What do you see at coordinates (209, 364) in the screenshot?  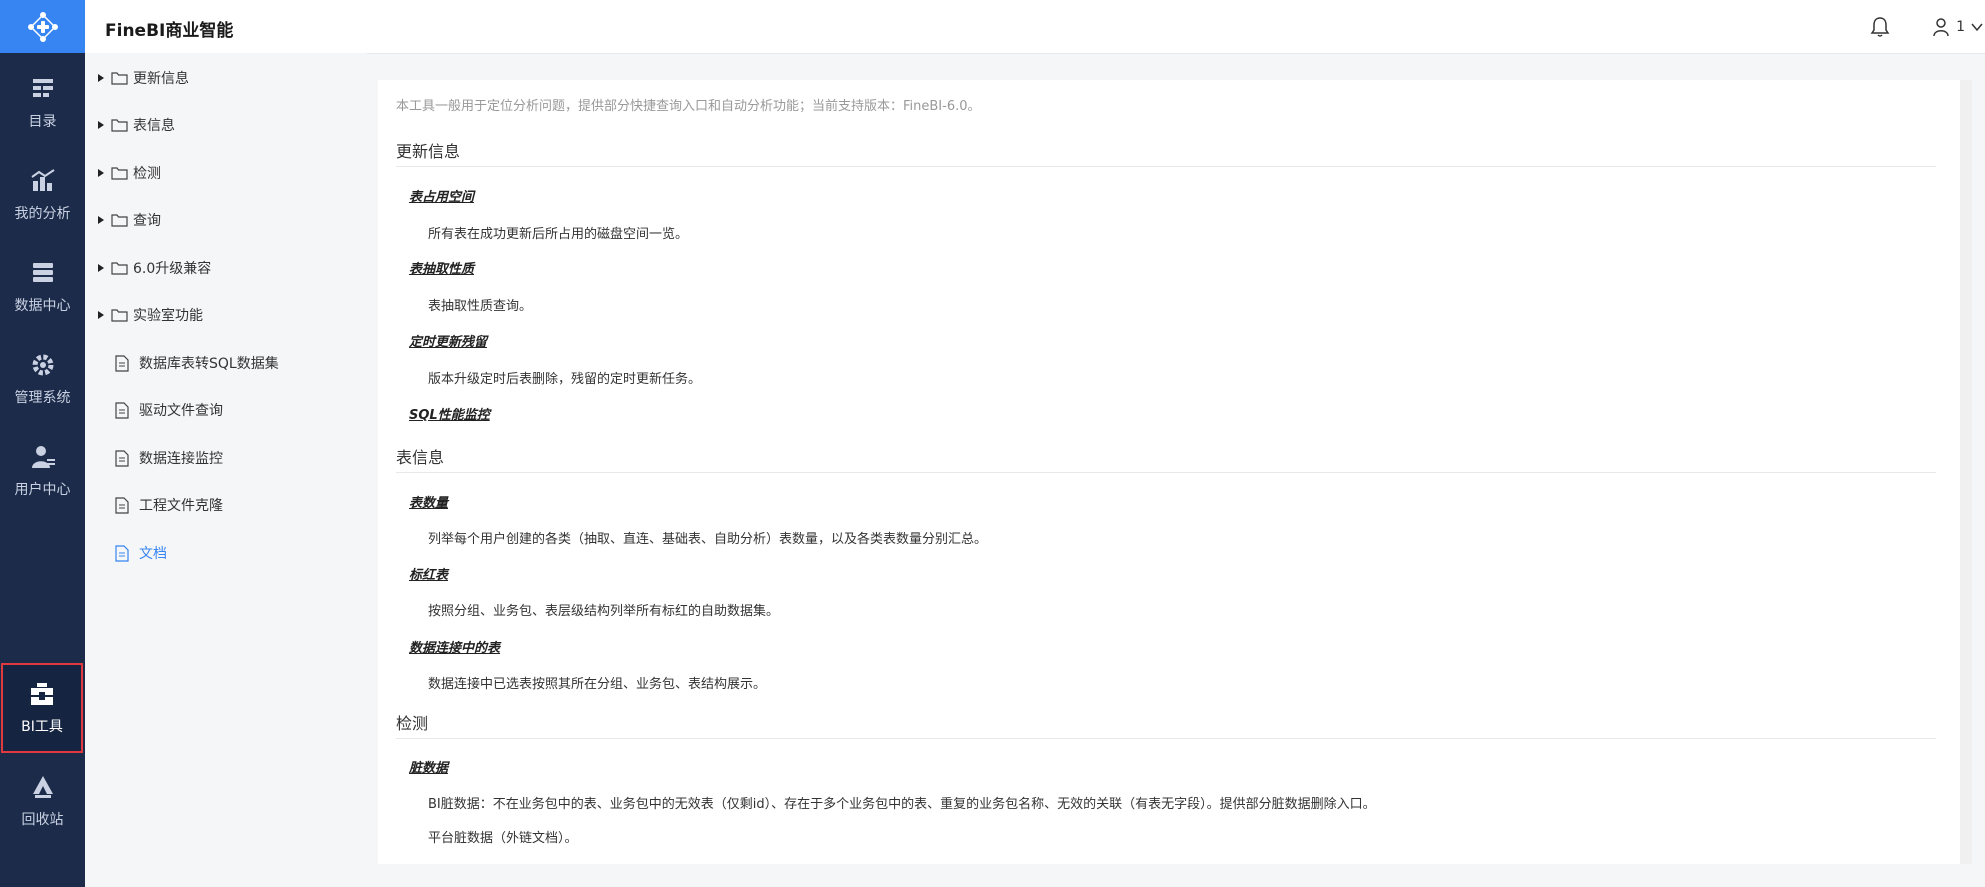 I see `tree-label: 数据库表转SQL数据集` at bounding box center [209, 364].